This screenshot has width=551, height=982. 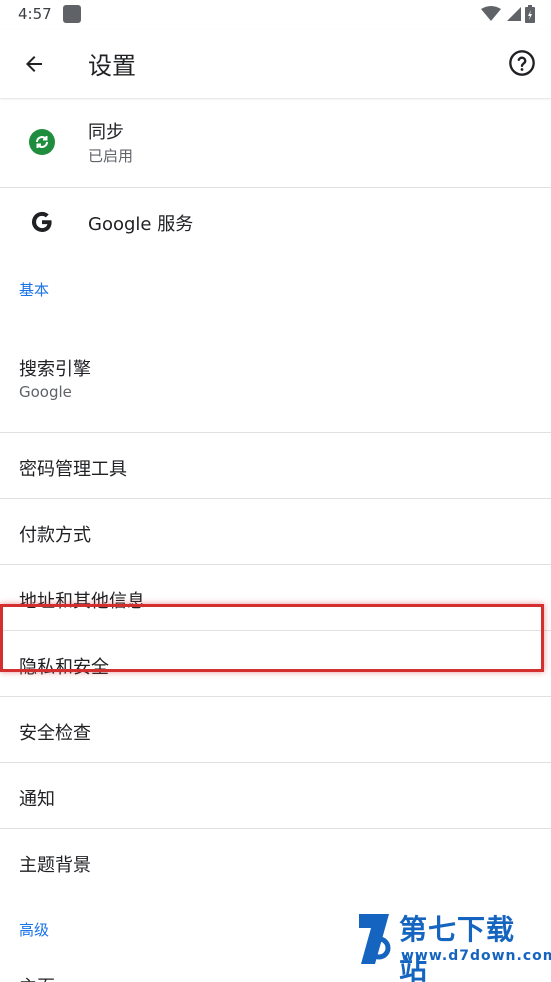 I want to click on sync-item: 同步 已启用, so click(x=275, y=143).